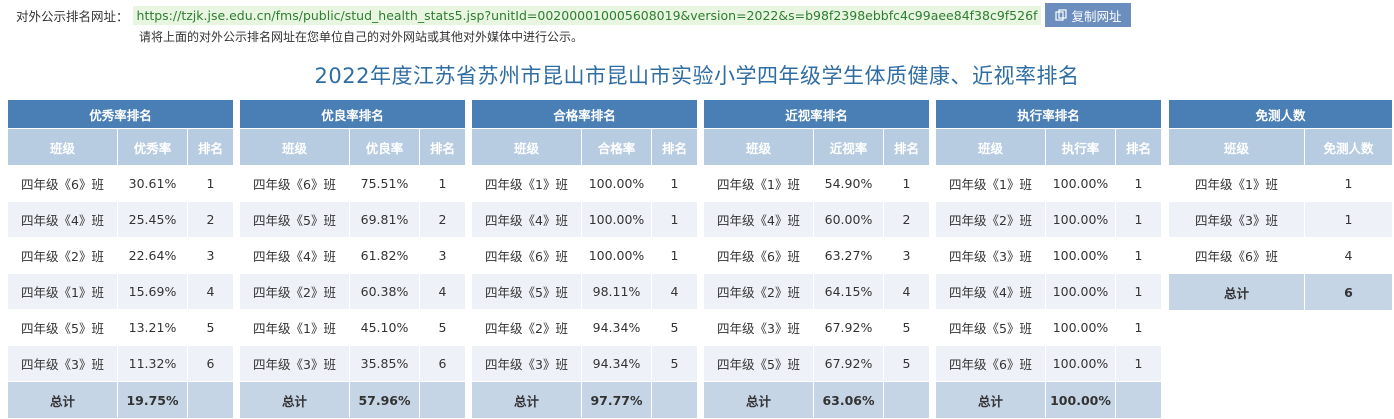 The width and height of the screenshot is (1394, 419). What do you see at coordinates (384, 327) in the screenshot?
I see `table-cell: 45.10%` at bounding box center [384, 327].